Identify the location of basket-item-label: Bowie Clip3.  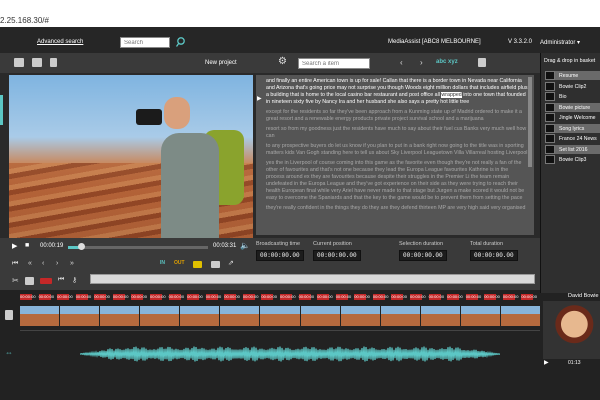
(573, 159).